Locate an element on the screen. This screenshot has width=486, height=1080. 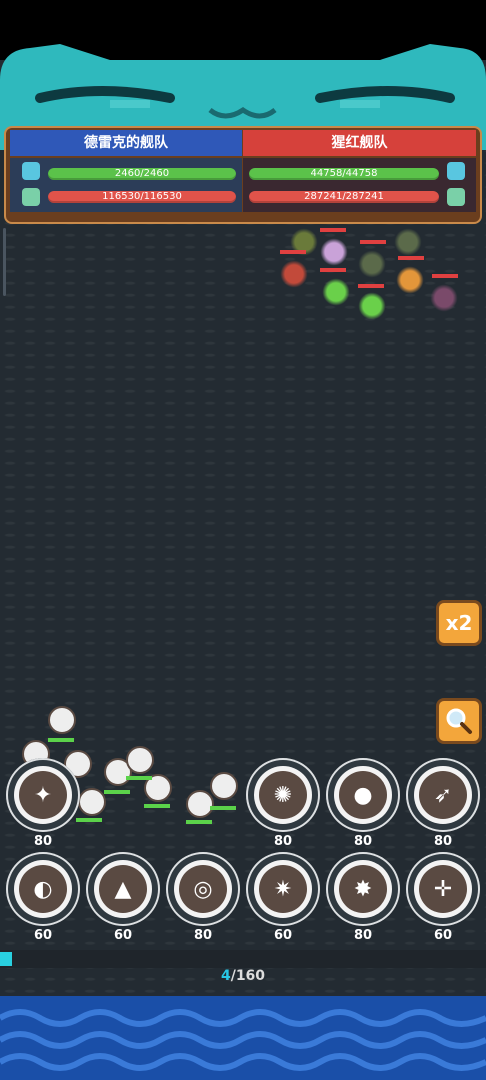
speed-x2-button: x2 is located at coordinates (459, 623).